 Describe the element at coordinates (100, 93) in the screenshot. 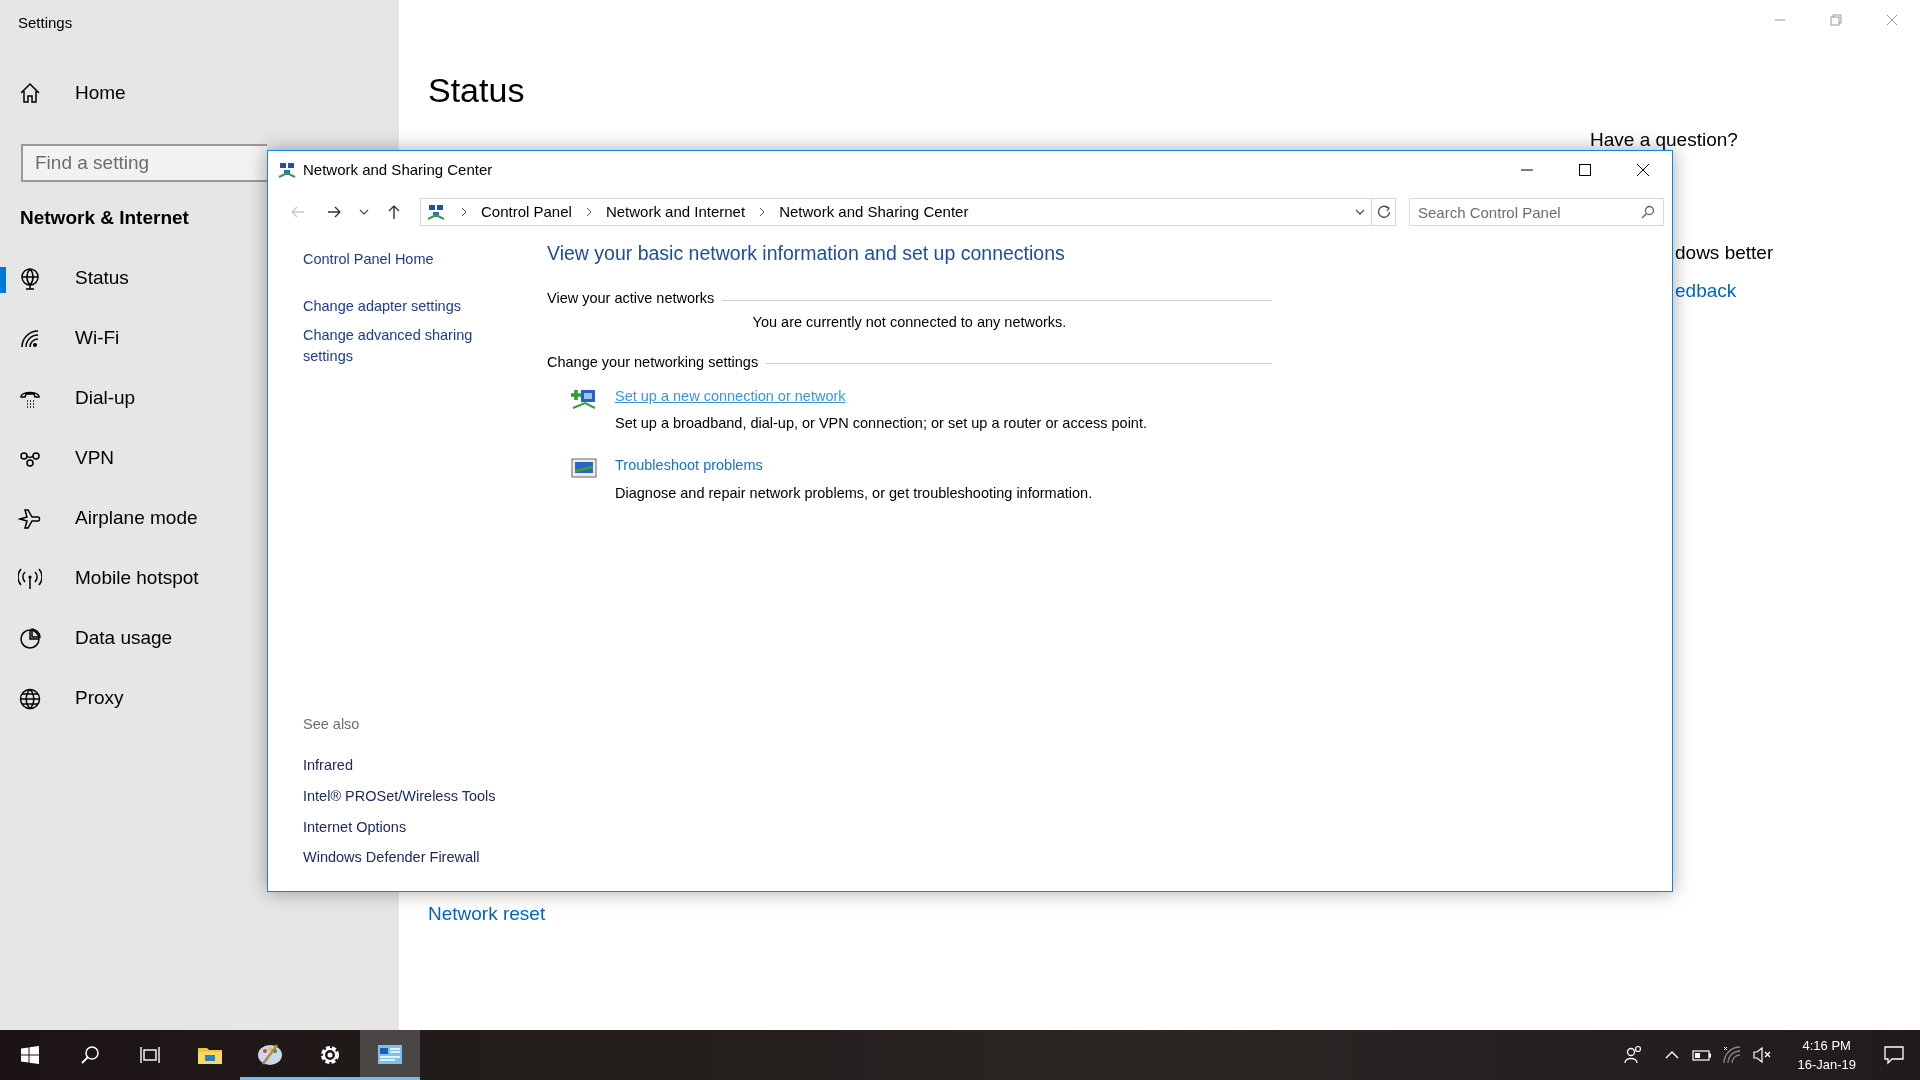

I see `nav-link: Home` at that location.